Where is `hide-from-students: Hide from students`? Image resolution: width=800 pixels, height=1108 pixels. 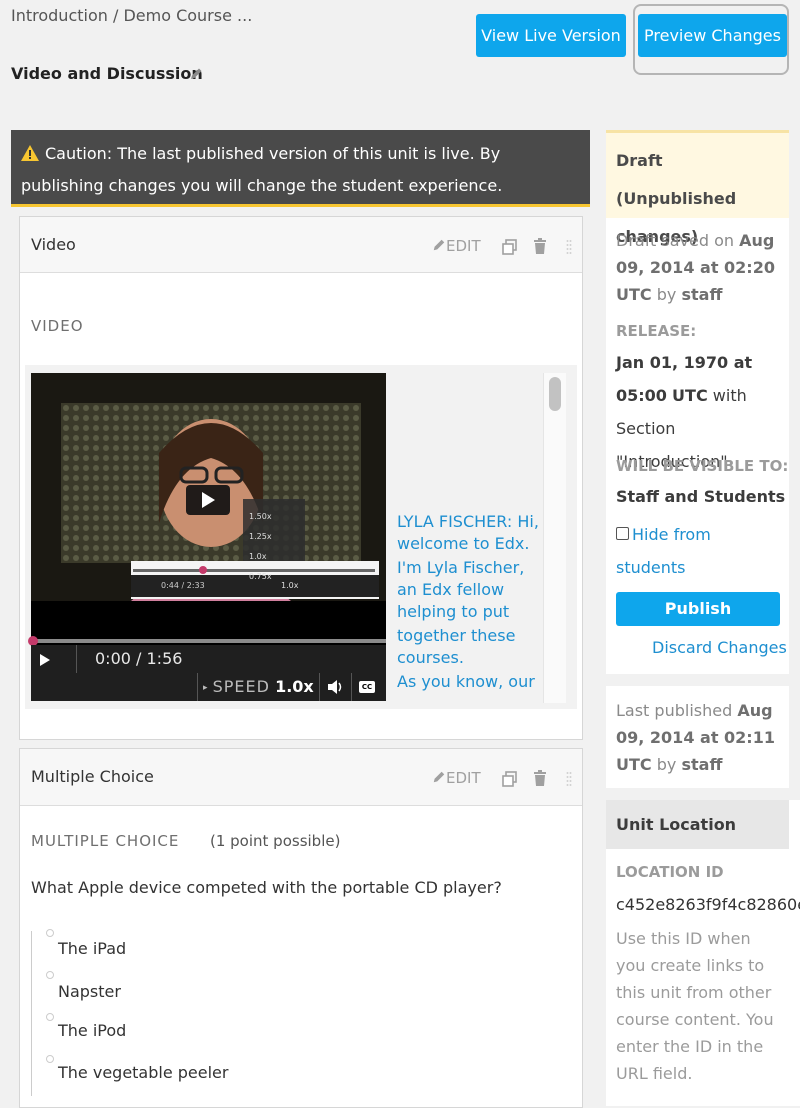
hide-from-students: Hide from students is located at coordinates (700, 551).